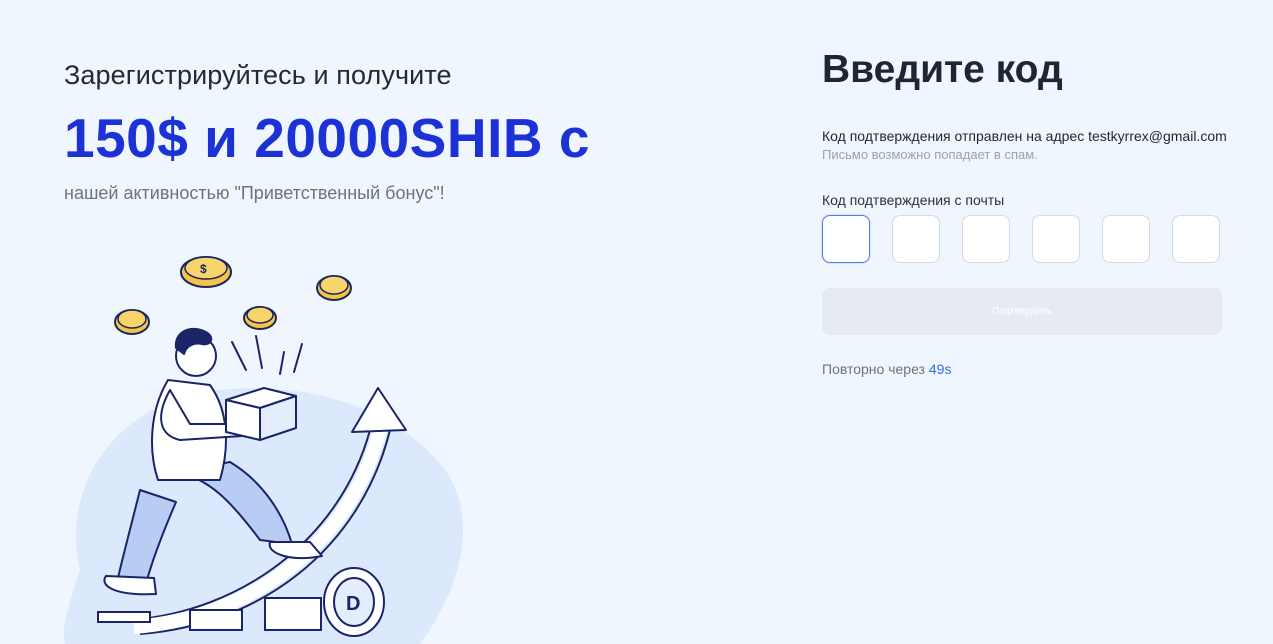 The width and height of the screenshot is (1273, 644). What do you see at coordinates (1021, 239) in the screenshot?
I see `code-input-group` at bounding box center [1021, 239].